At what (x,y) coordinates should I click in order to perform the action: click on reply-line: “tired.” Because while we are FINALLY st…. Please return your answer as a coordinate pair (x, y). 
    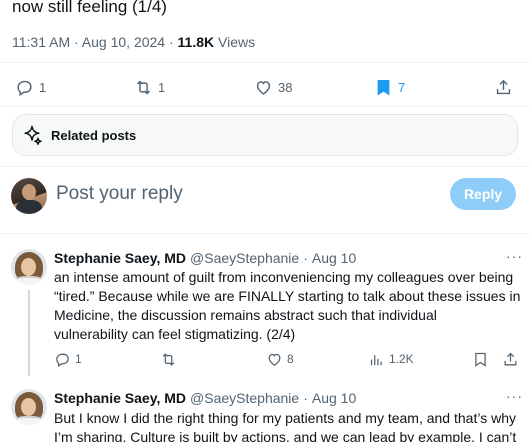
    Looking at the image, I should click on (287, 296).